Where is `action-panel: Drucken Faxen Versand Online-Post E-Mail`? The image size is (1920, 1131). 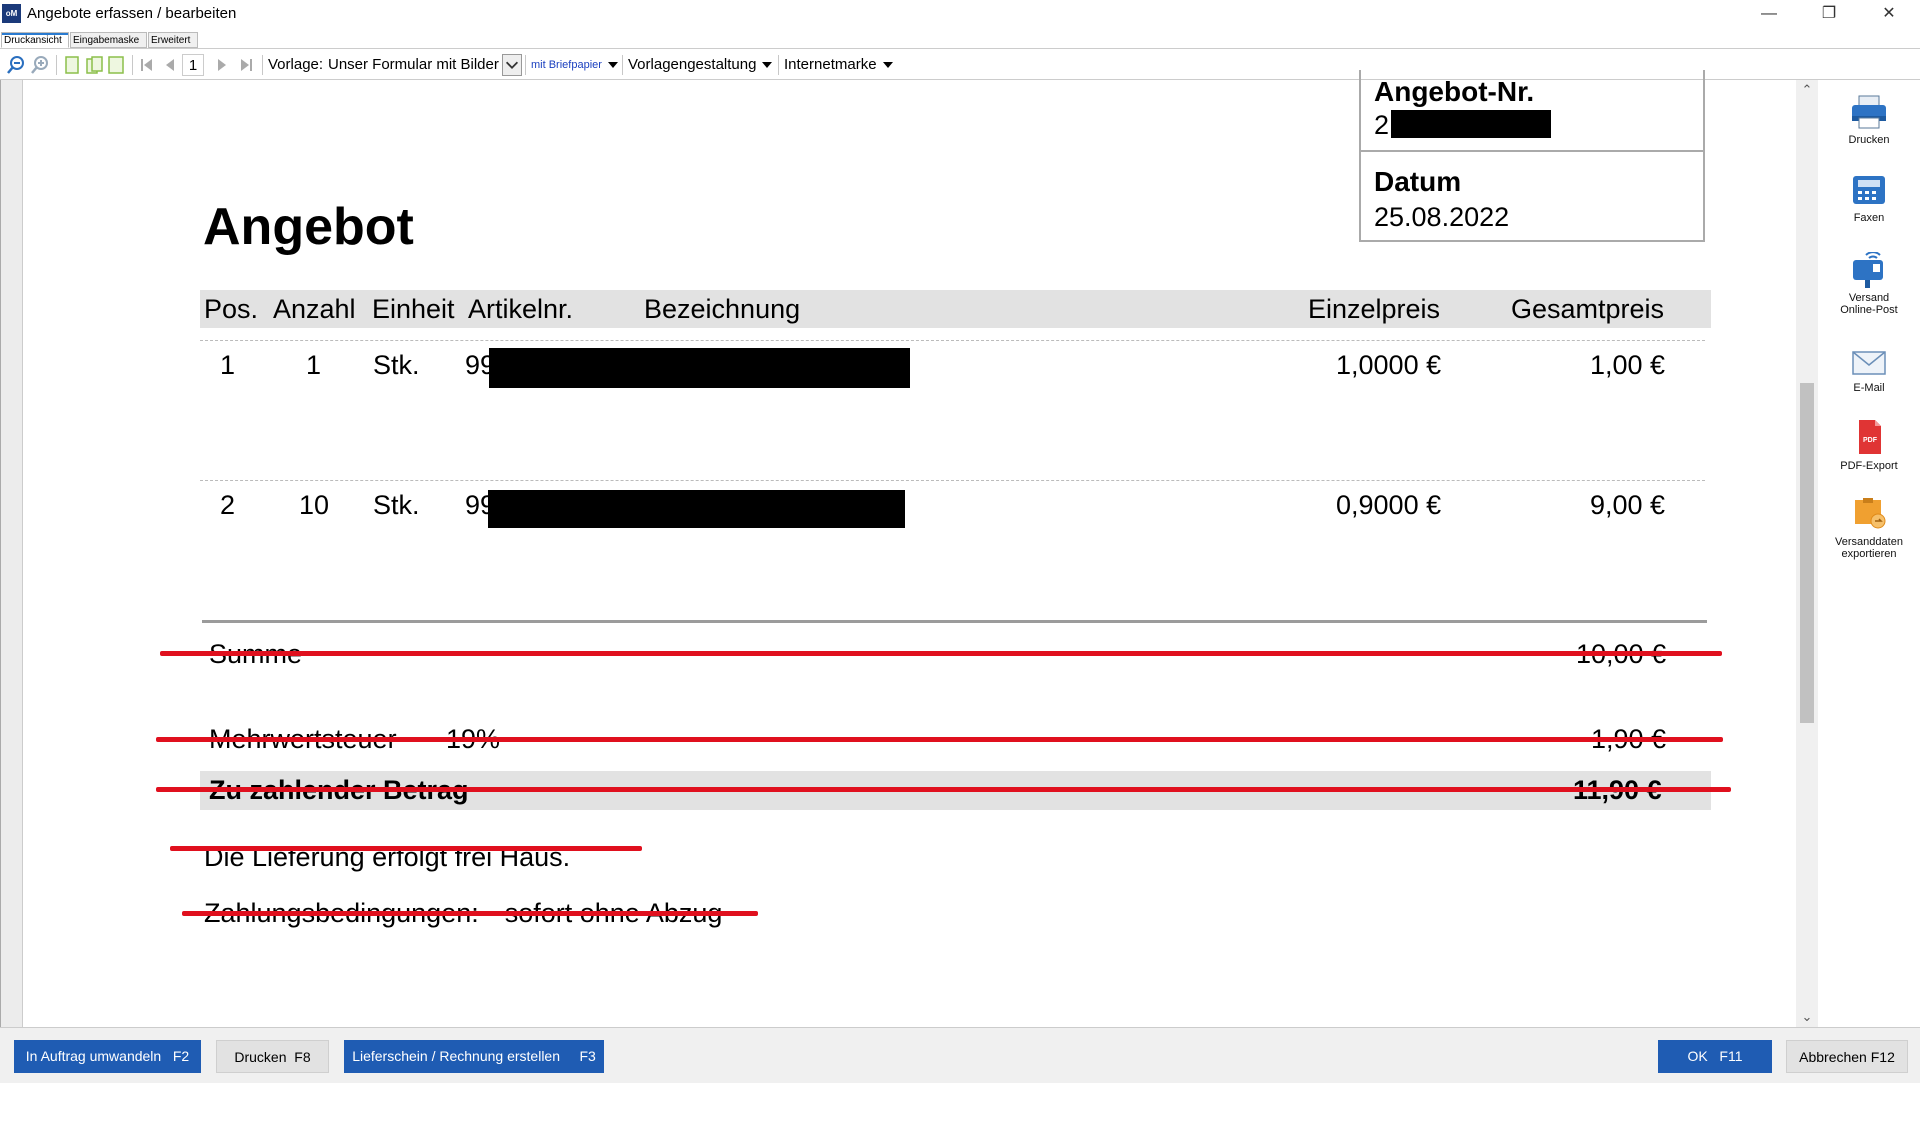
action-panel: Drucken Faxen Versand Online-Post E-Mail is located at coordinates (1869, 553).